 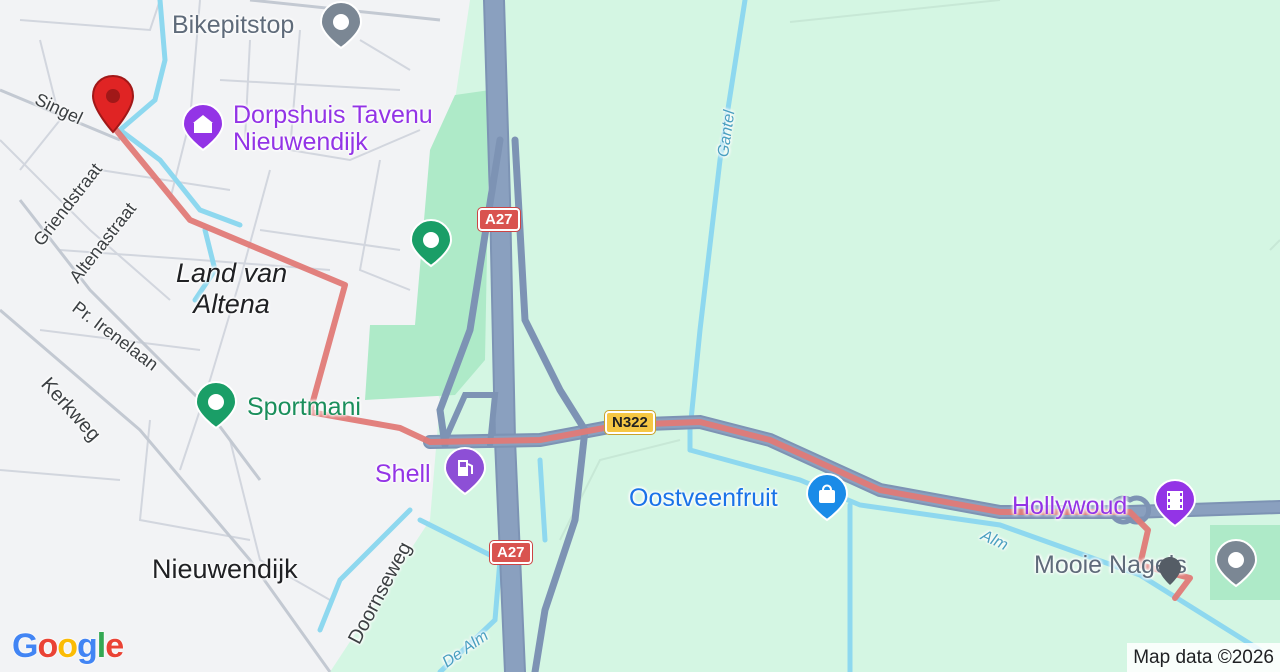 I want to click on map-attribution: Map data ©2026, so click(x=1203, y=657).